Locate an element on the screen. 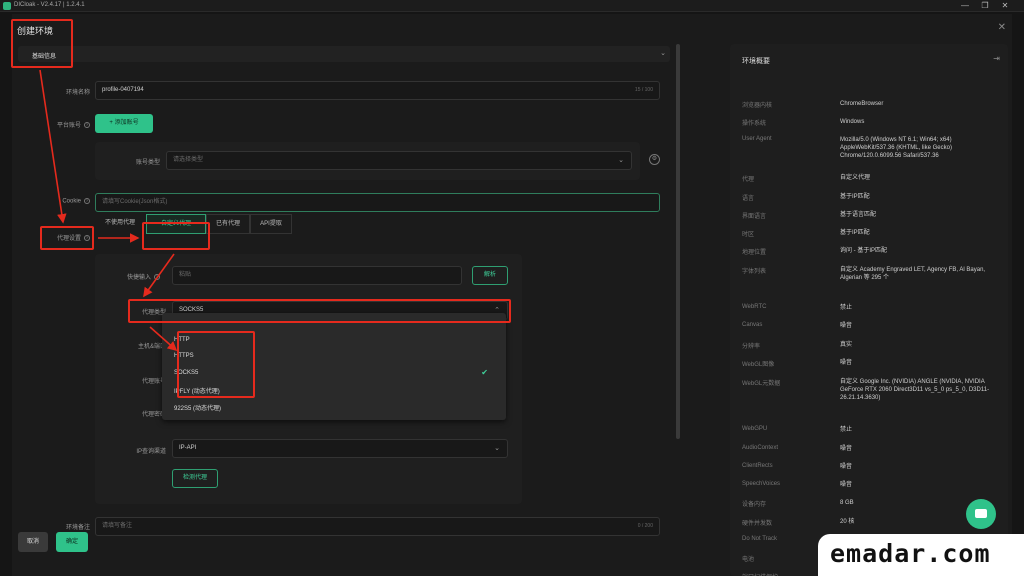 This screenshot has width=1024, height=576. cookie-input: 请填写Cookie(Json格式) is located at coordinates (377, 202).